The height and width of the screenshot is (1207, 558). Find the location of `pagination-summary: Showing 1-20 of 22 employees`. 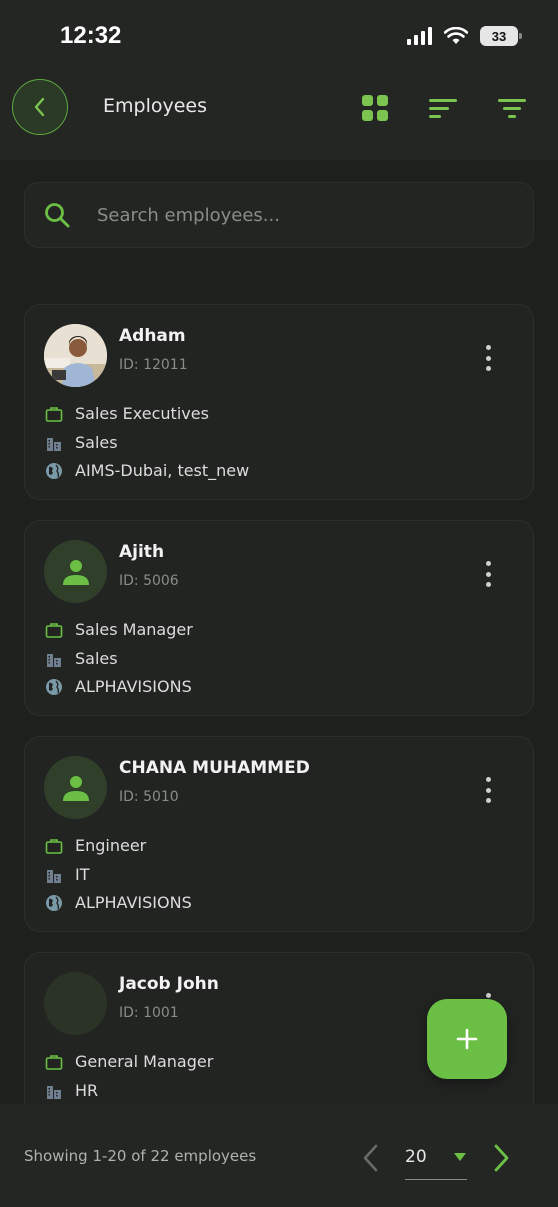

pagination-summary: Showing 1-20 of 22 employees is located at coordinates (140, 1156).